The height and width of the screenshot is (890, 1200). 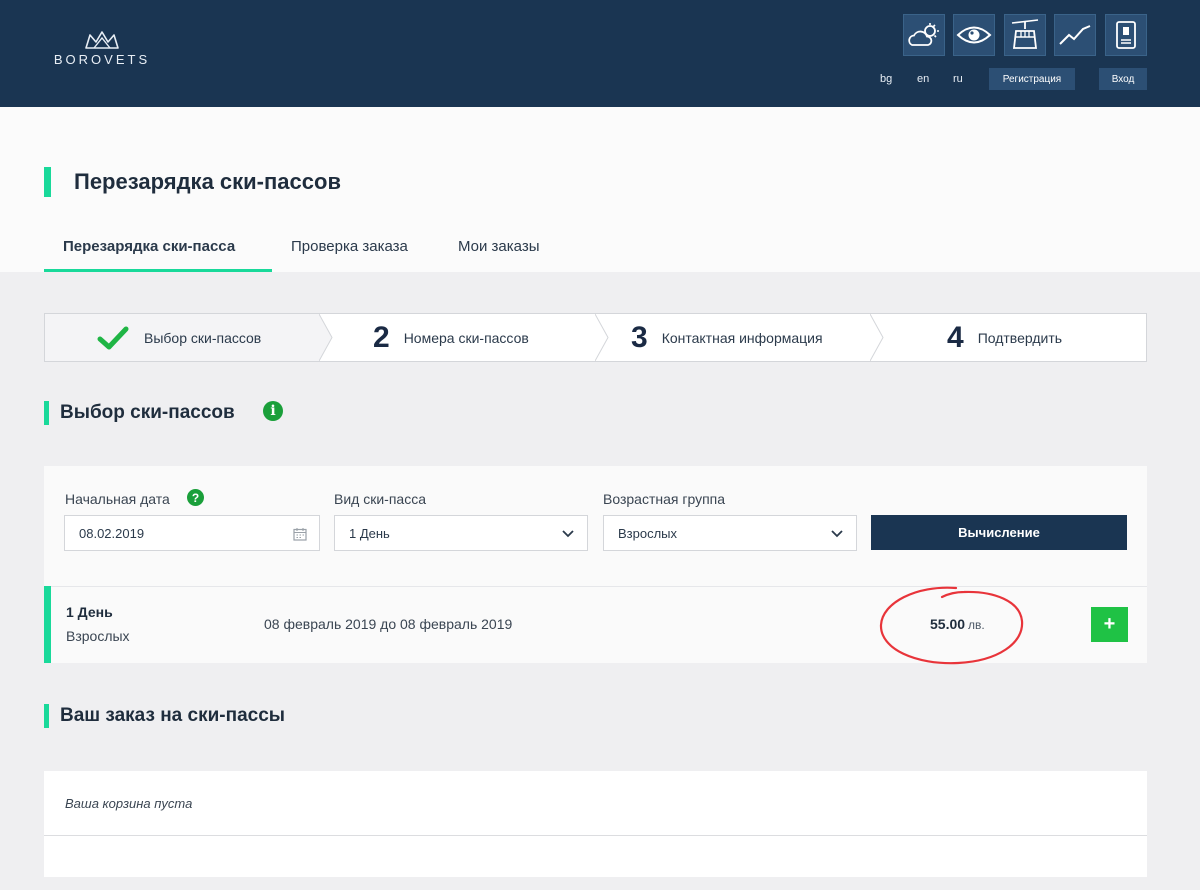 What do you see at coordinates (951, 625) in the screenshot?
I see `red-circle-annotation` at bounding box center [951, 625].